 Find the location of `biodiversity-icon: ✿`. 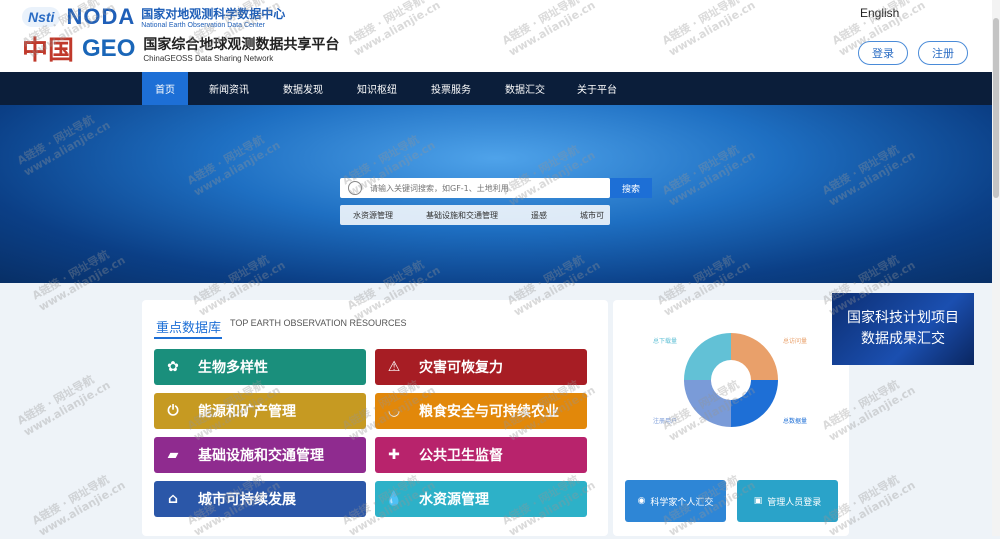

biodiversity-icon: ✿ is located at coordinates (173, 367).